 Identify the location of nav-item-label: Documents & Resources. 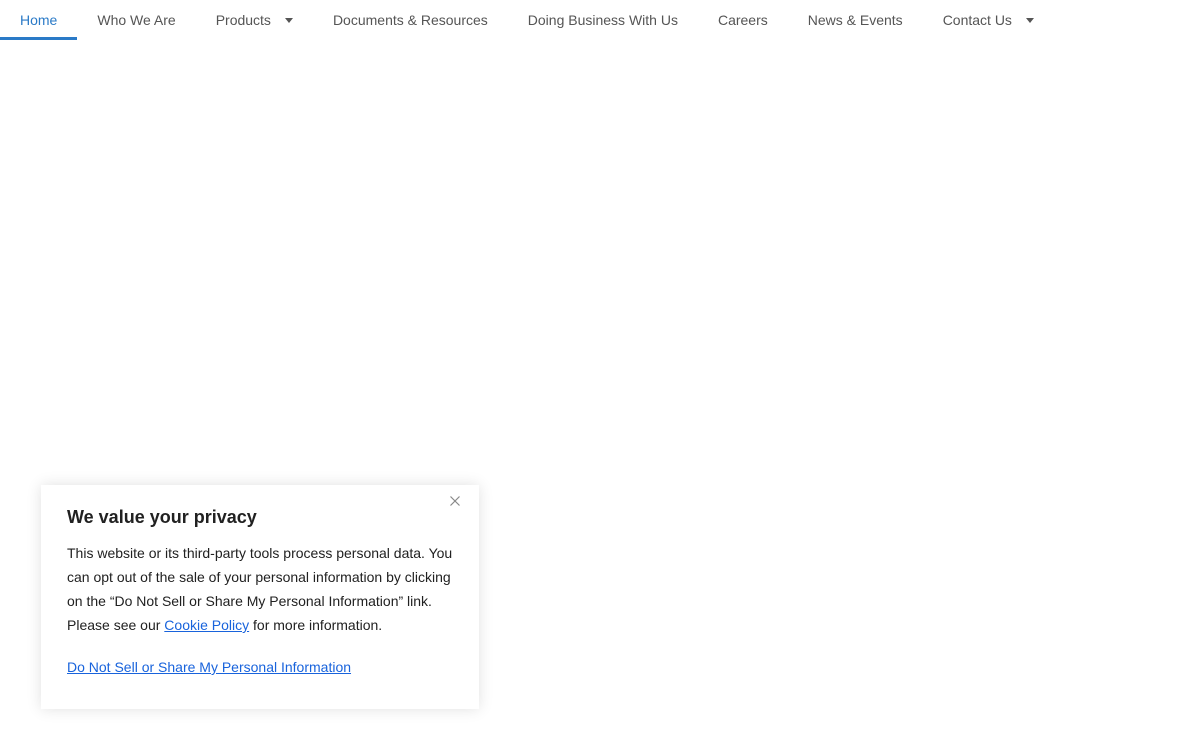
(410, 20).